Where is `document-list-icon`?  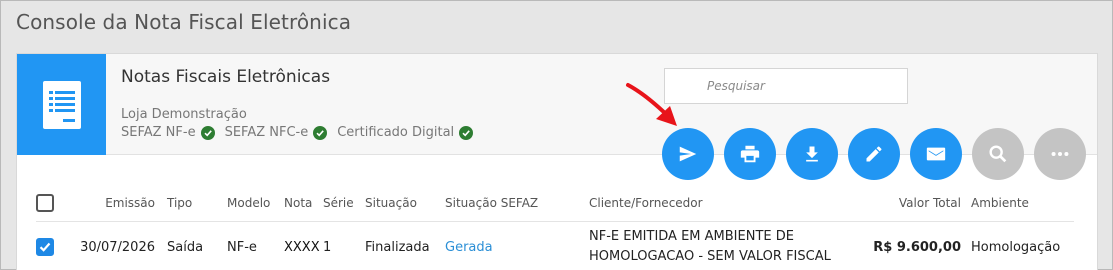 document-list-icon is located at coordinates (61, 104).